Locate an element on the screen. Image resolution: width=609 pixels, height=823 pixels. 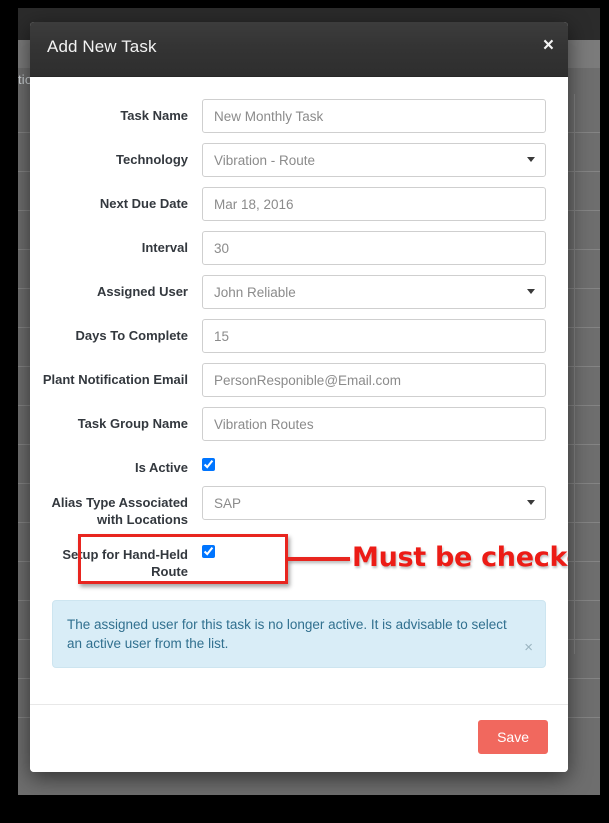
form-row-technology: Technology is located at coordinates (299, 160).